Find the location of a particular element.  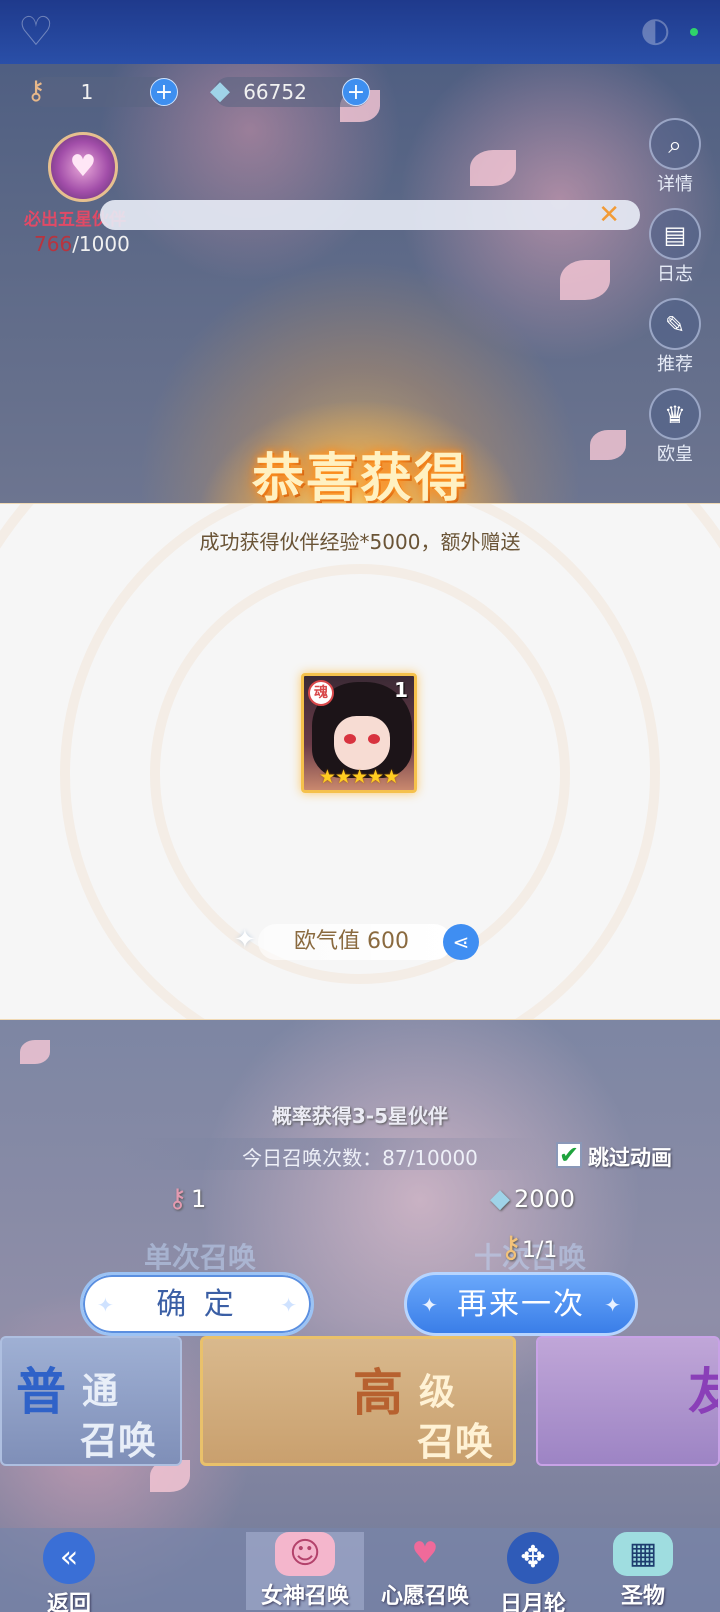

nav-sun-moon-wheel: ✥ 日月轮 is located at coordinates (533, 1572).